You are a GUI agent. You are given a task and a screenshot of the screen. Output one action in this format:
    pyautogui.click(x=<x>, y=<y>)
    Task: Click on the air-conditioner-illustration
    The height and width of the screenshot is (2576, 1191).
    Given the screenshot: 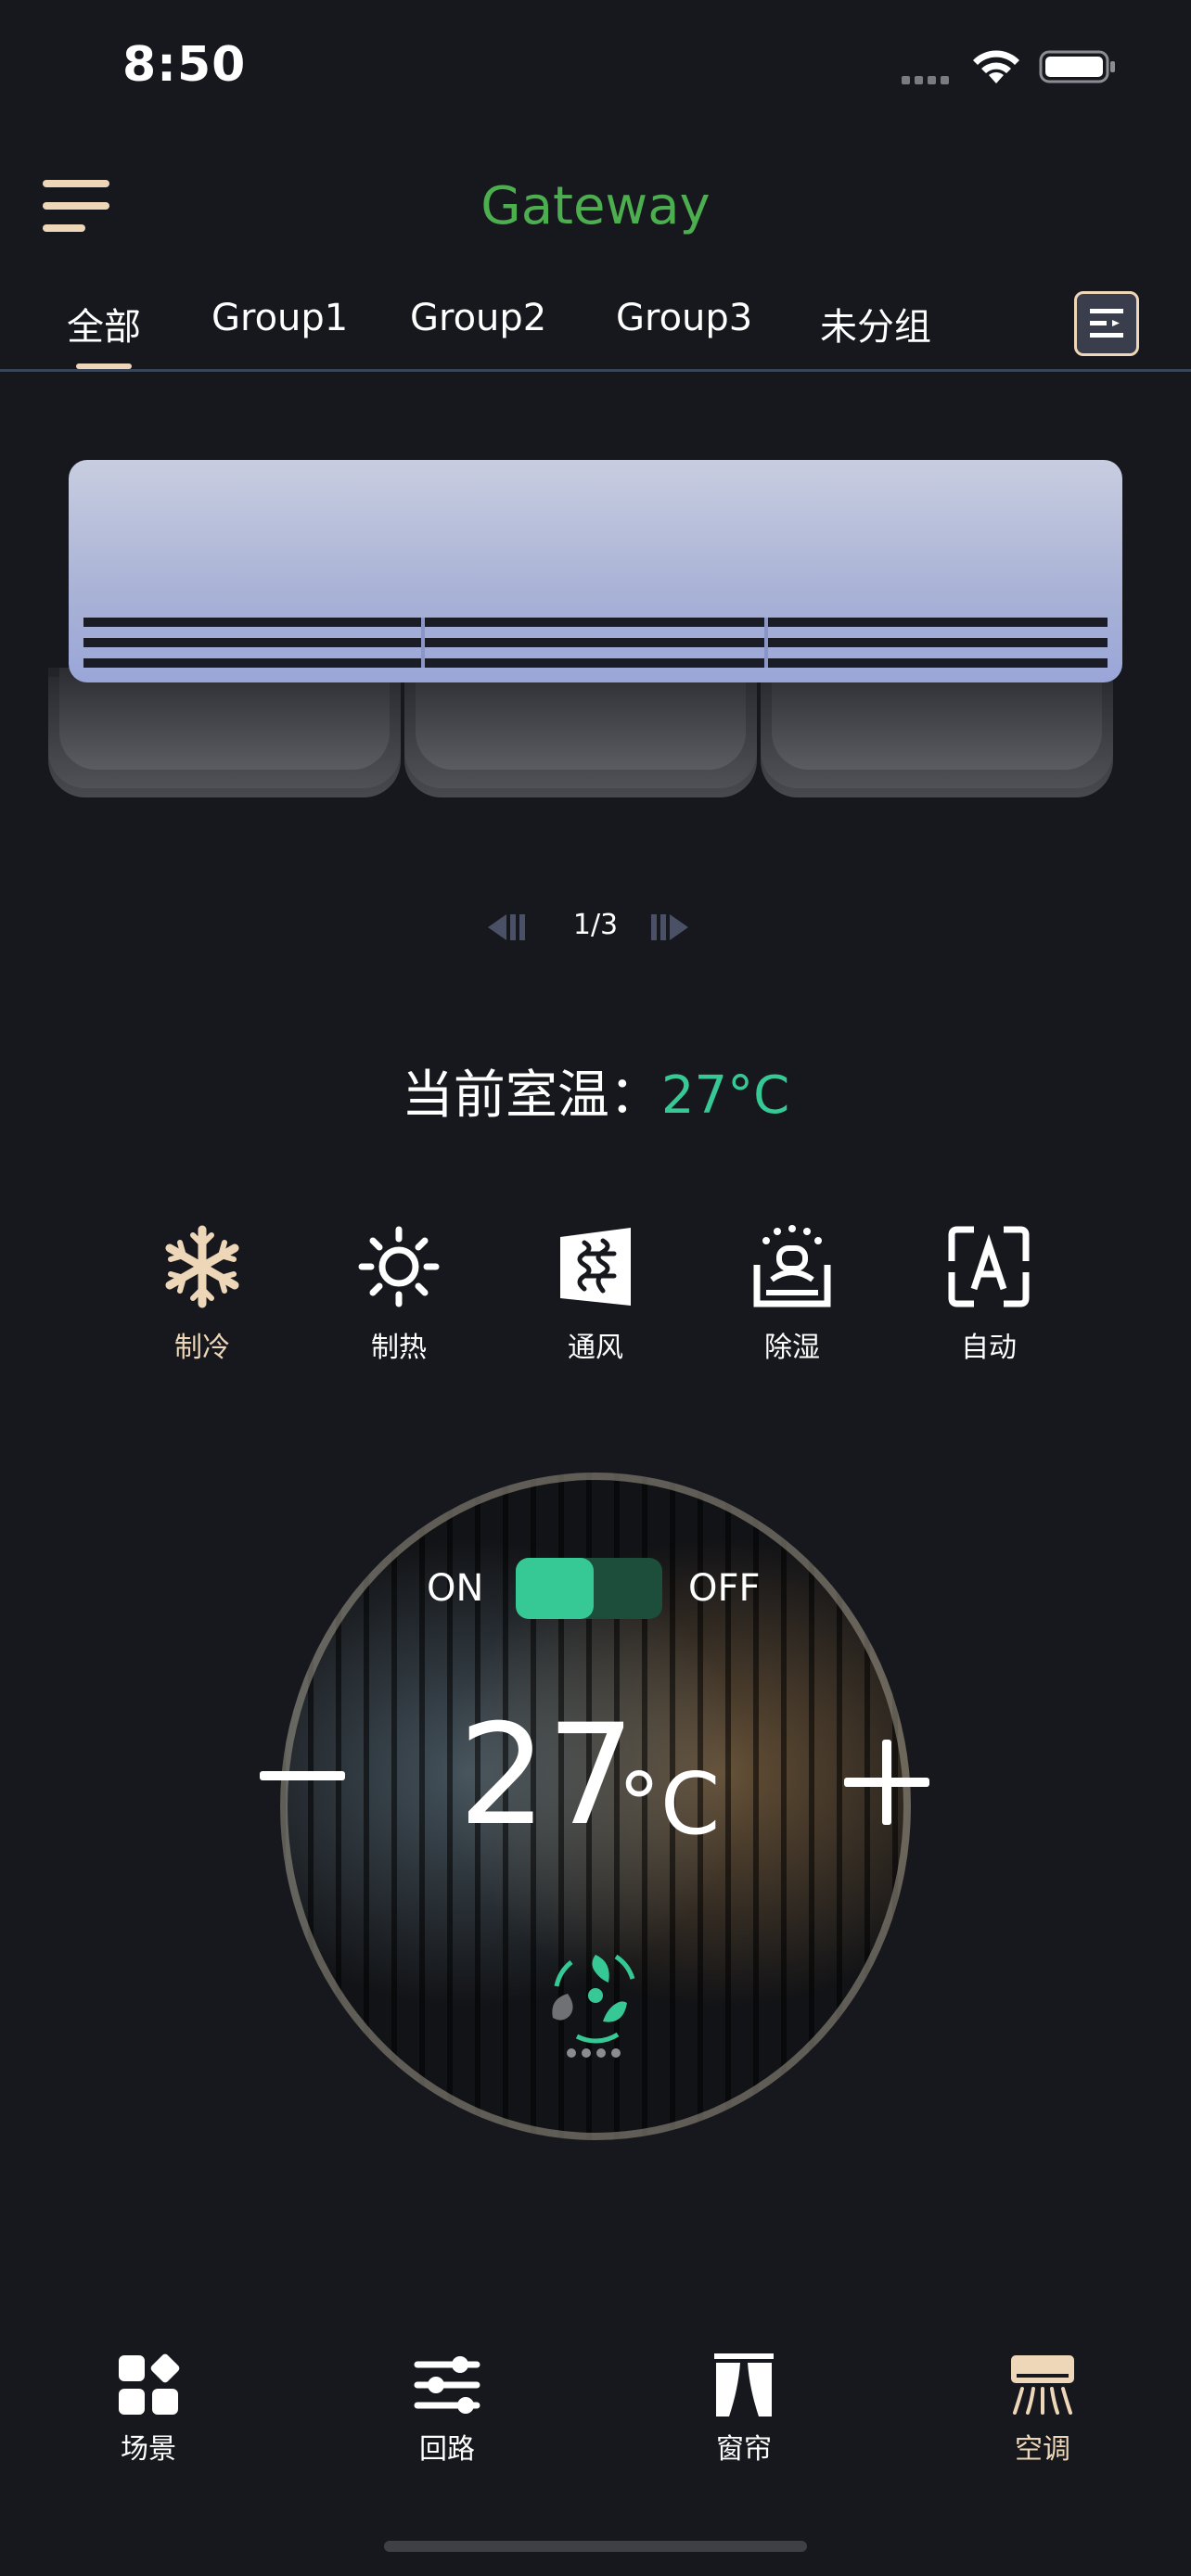 What is the action you would take?
    pyautogui.click(x=595, y=571)
    